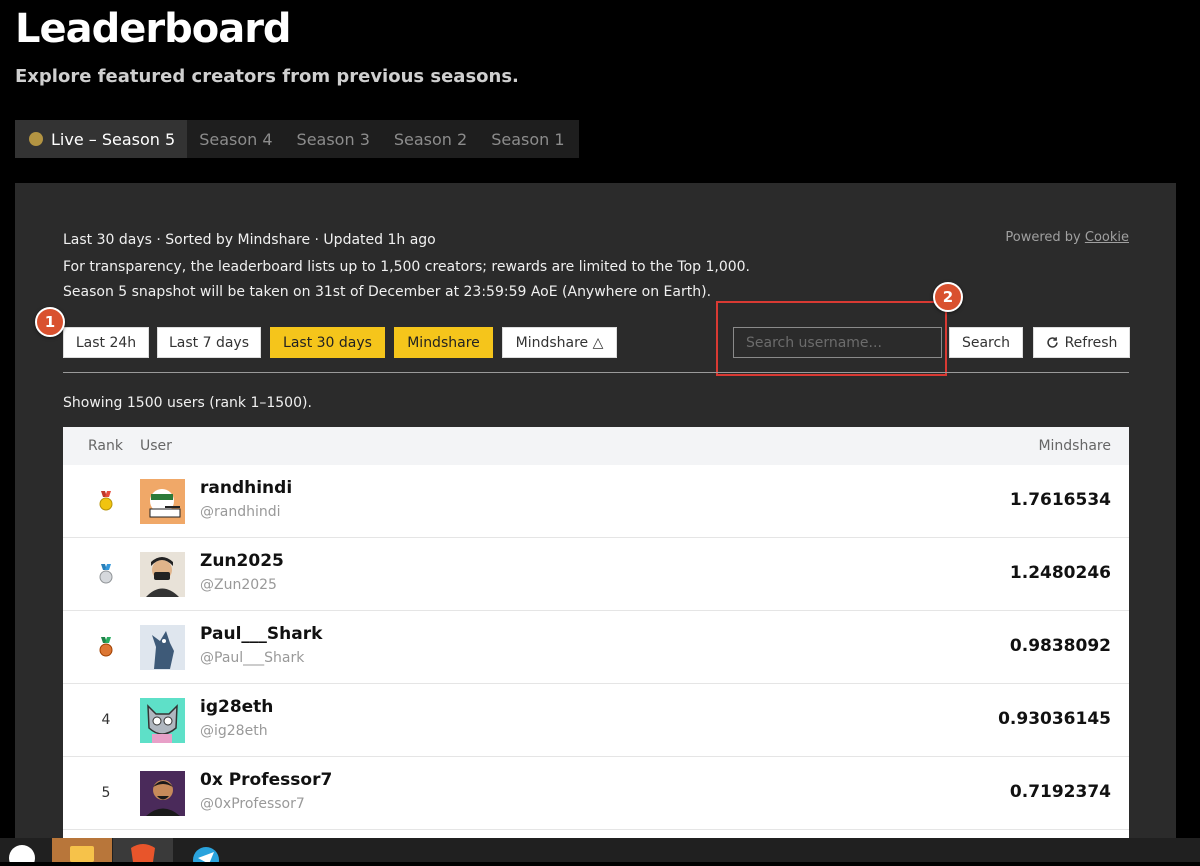 The image size is (1200, 866). I want to click on mindshare-button: Mindshare, so click(443, 342).